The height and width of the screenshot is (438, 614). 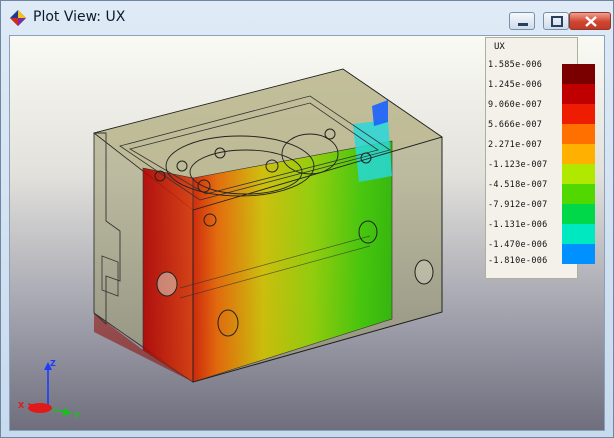 I want to click on legend-value: -1.131e-006, so click(x=518, y=225).